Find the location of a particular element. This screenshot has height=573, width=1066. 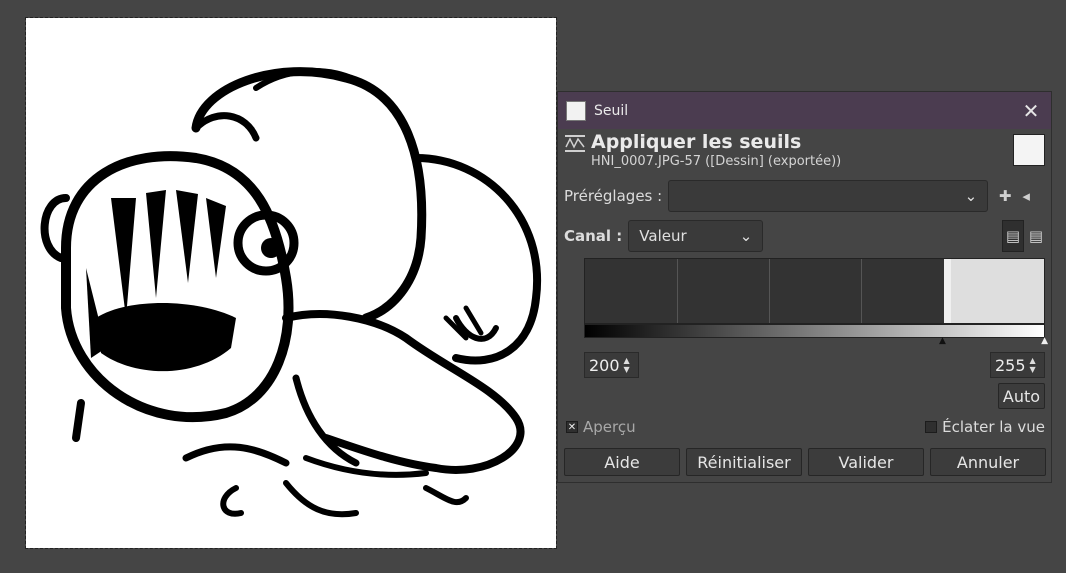

low-threshold-handle: ▲ is located at coordinates (942, 341).